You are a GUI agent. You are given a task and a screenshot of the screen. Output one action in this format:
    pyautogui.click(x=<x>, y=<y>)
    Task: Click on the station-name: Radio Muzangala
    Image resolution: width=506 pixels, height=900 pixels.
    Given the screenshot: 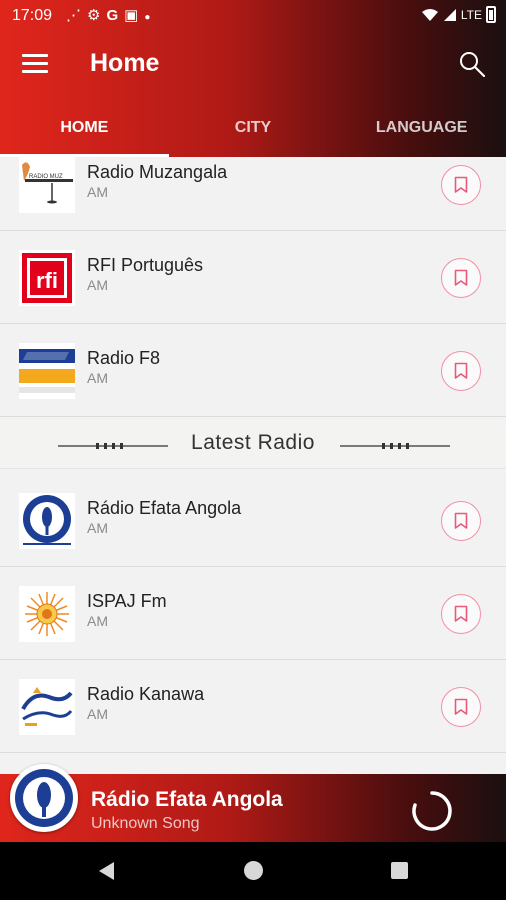 What is the action you would take?
    pyautogui.click(x=157, y=172)
    